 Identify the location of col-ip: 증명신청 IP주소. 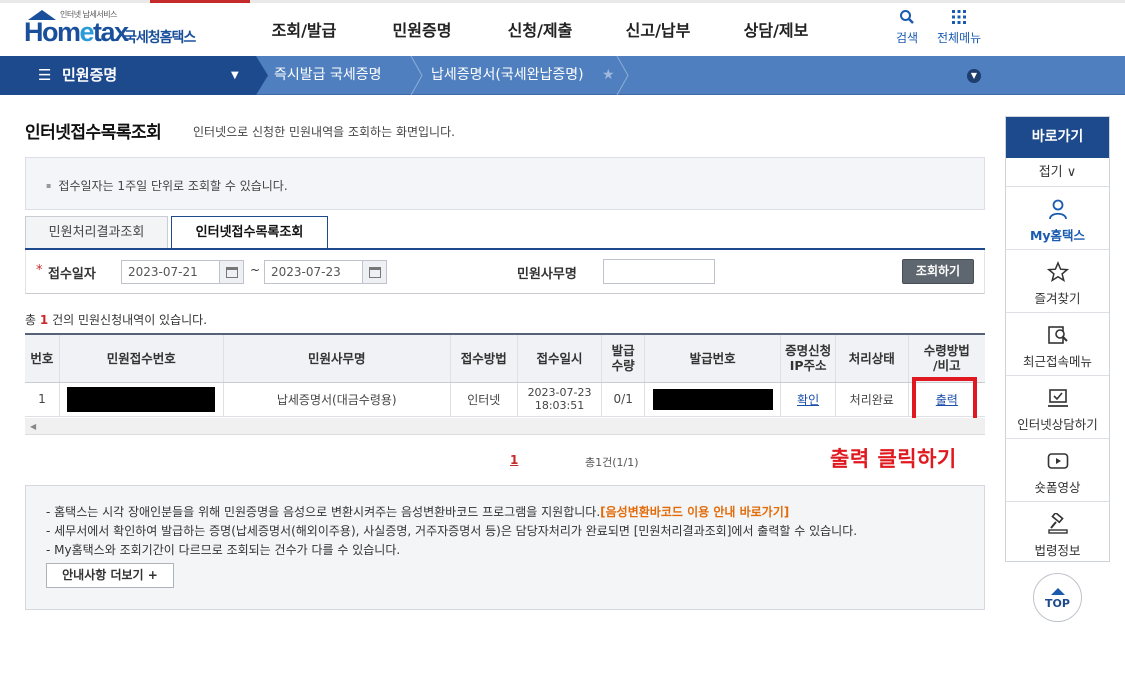
(808, 358).